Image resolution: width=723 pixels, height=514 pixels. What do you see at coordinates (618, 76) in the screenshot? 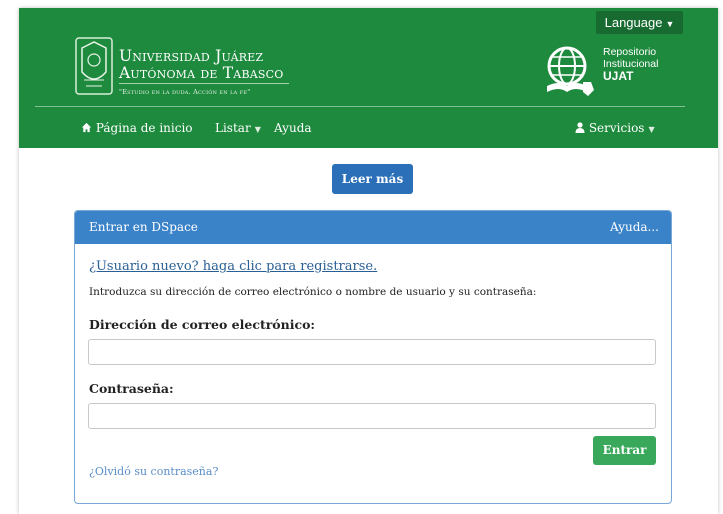
I see `repository-line3: UJAT` at bounding box center [618, 76].